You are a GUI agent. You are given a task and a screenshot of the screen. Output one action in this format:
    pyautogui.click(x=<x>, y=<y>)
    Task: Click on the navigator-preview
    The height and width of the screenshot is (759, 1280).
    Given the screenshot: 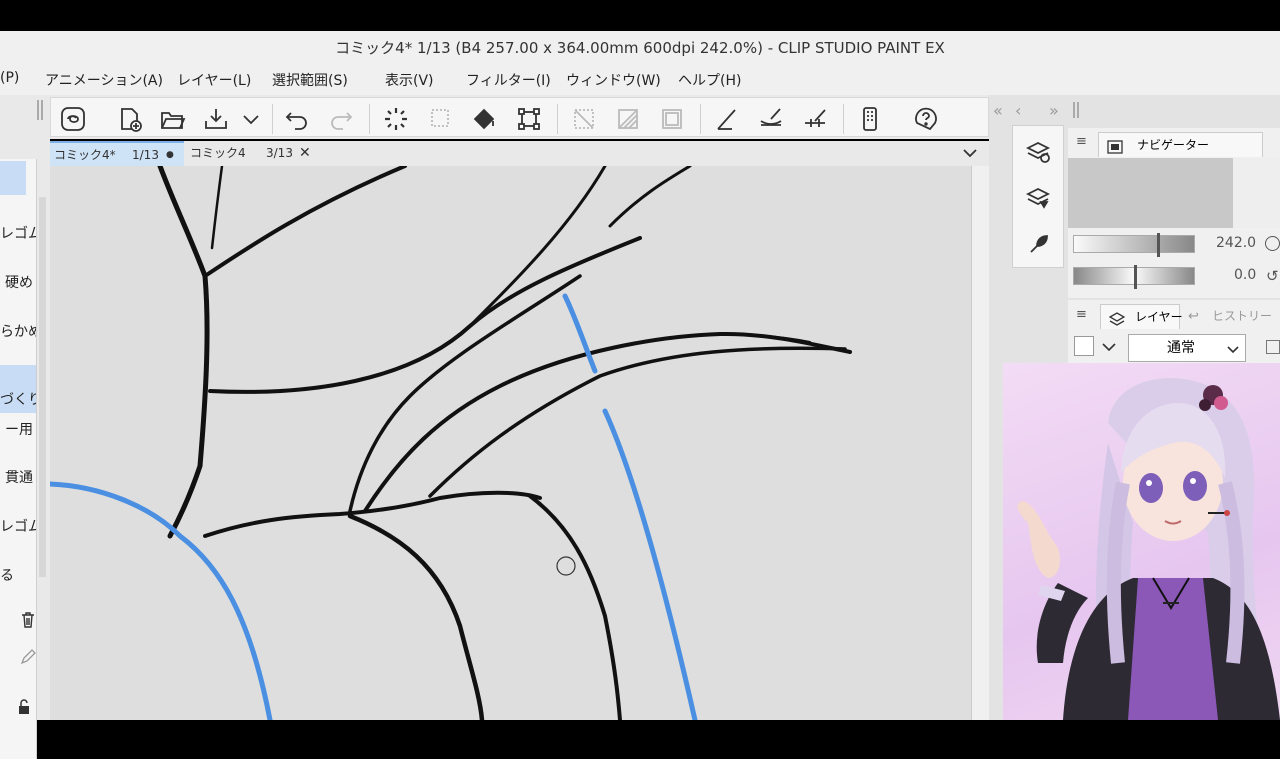 What is the action you would take?
    pyautogui.click(x=1174, y=193)
    